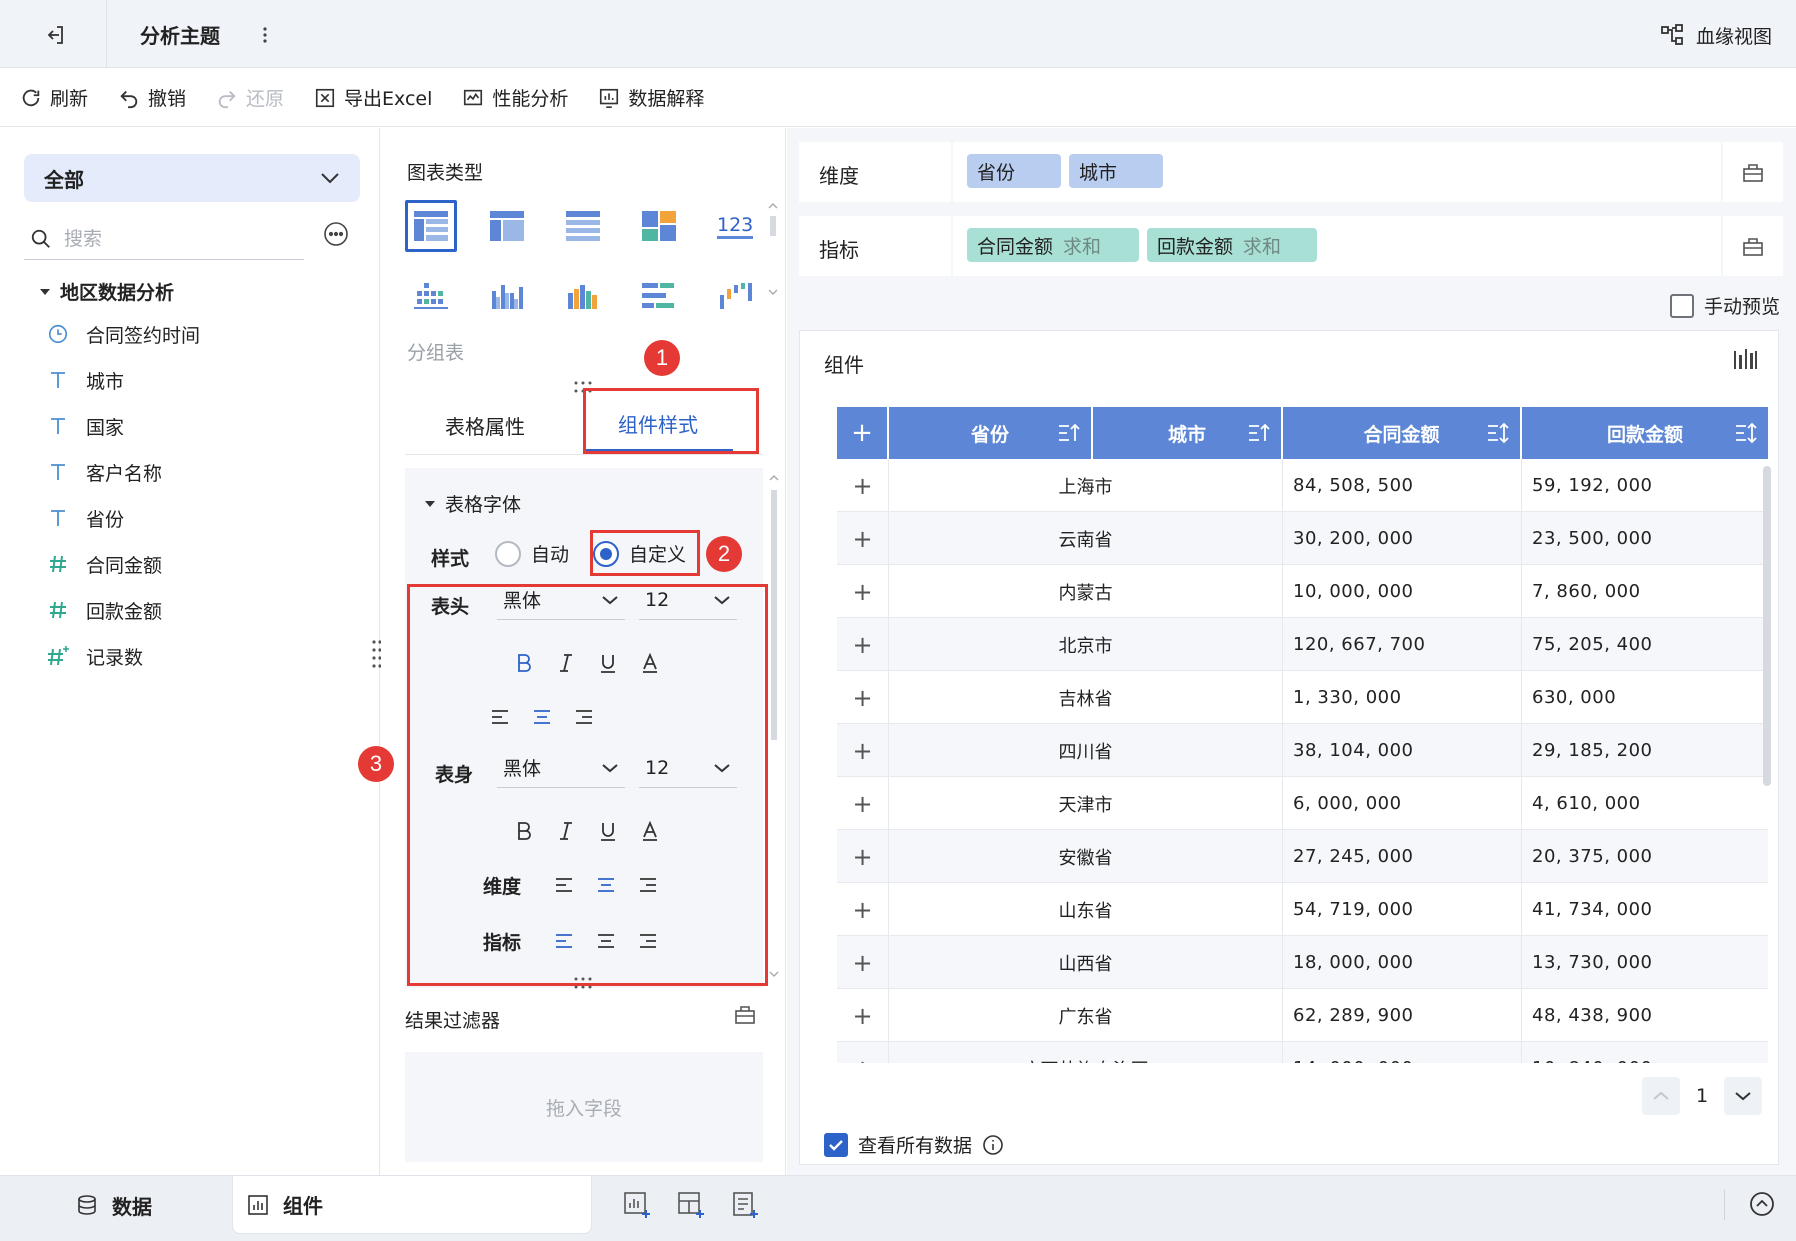 This screenshot has width=1796, height=1241. What do you see at coordinates (692, 1206) in the screenshot?
I see `add-dashboard-button` at bounding box center [692, 1206].